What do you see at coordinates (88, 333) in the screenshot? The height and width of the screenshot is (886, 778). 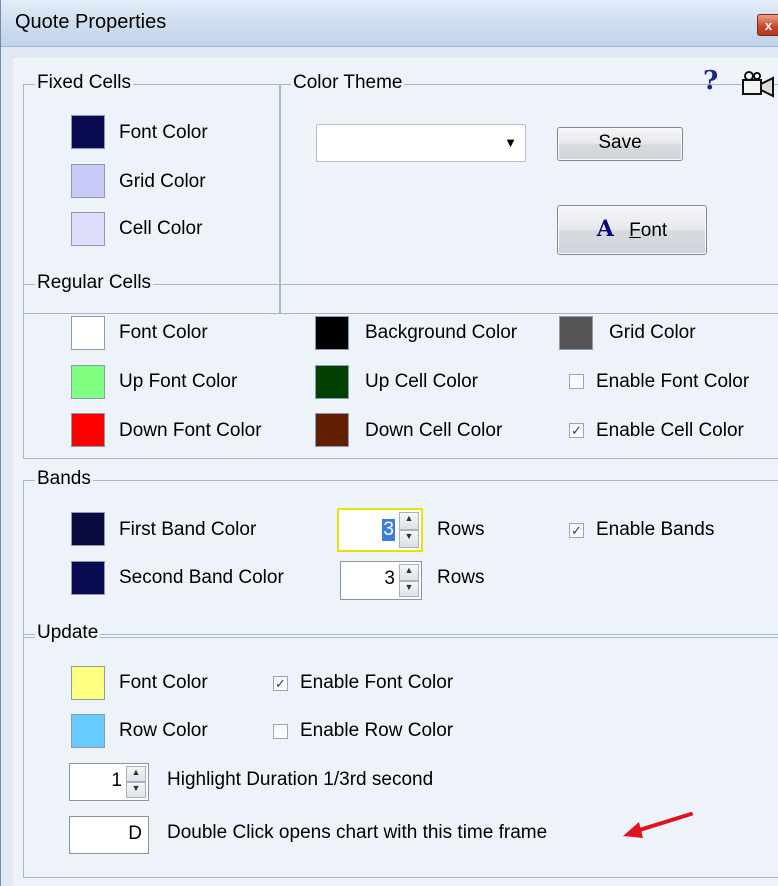 I see `regular-font-color-swatch` at bounding box center [88, 333].